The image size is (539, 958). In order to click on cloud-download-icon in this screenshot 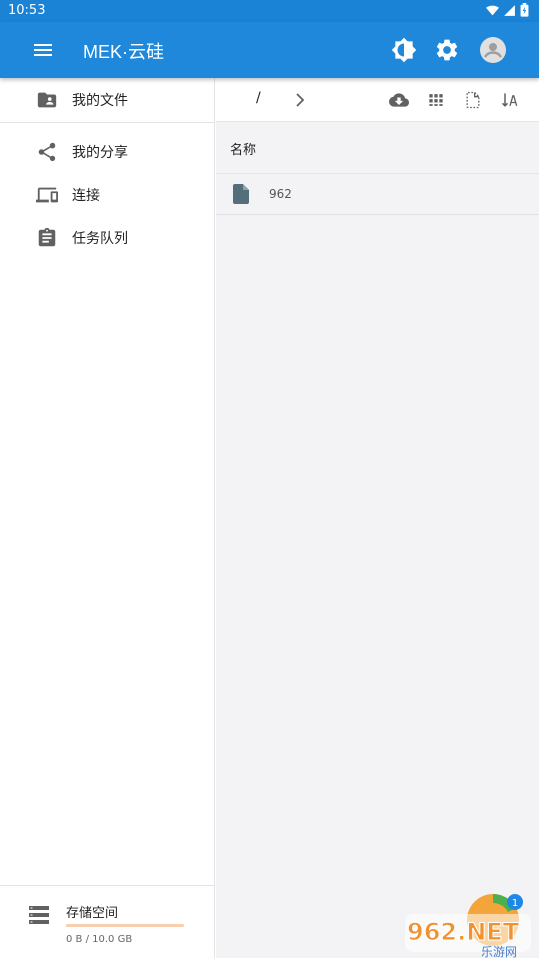, I will do `click(399, 100)`.